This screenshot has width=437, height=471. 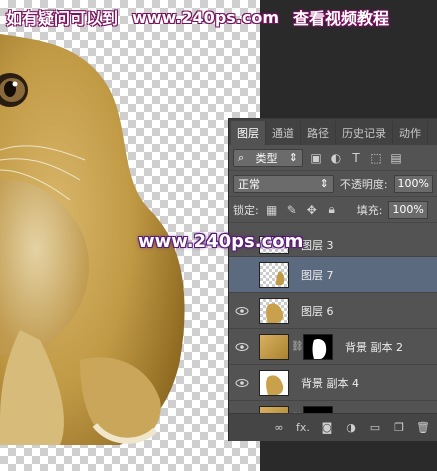 What do you see at coordinates (341, 18) in the screenshot?
I see `watermark-text-right: 查看视频教程` at bounding box center [341, 18].